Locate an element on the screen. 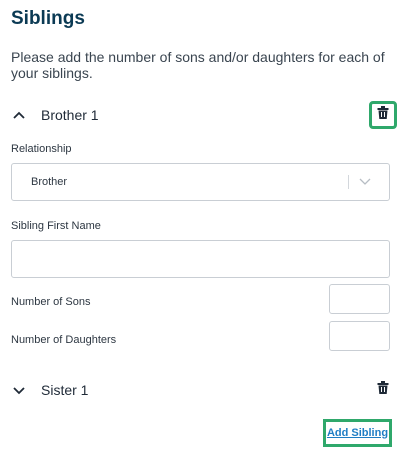 The width and height of the screenshot is (400, 452). relationship-label: Relationship is located at coordinates (41, 149).